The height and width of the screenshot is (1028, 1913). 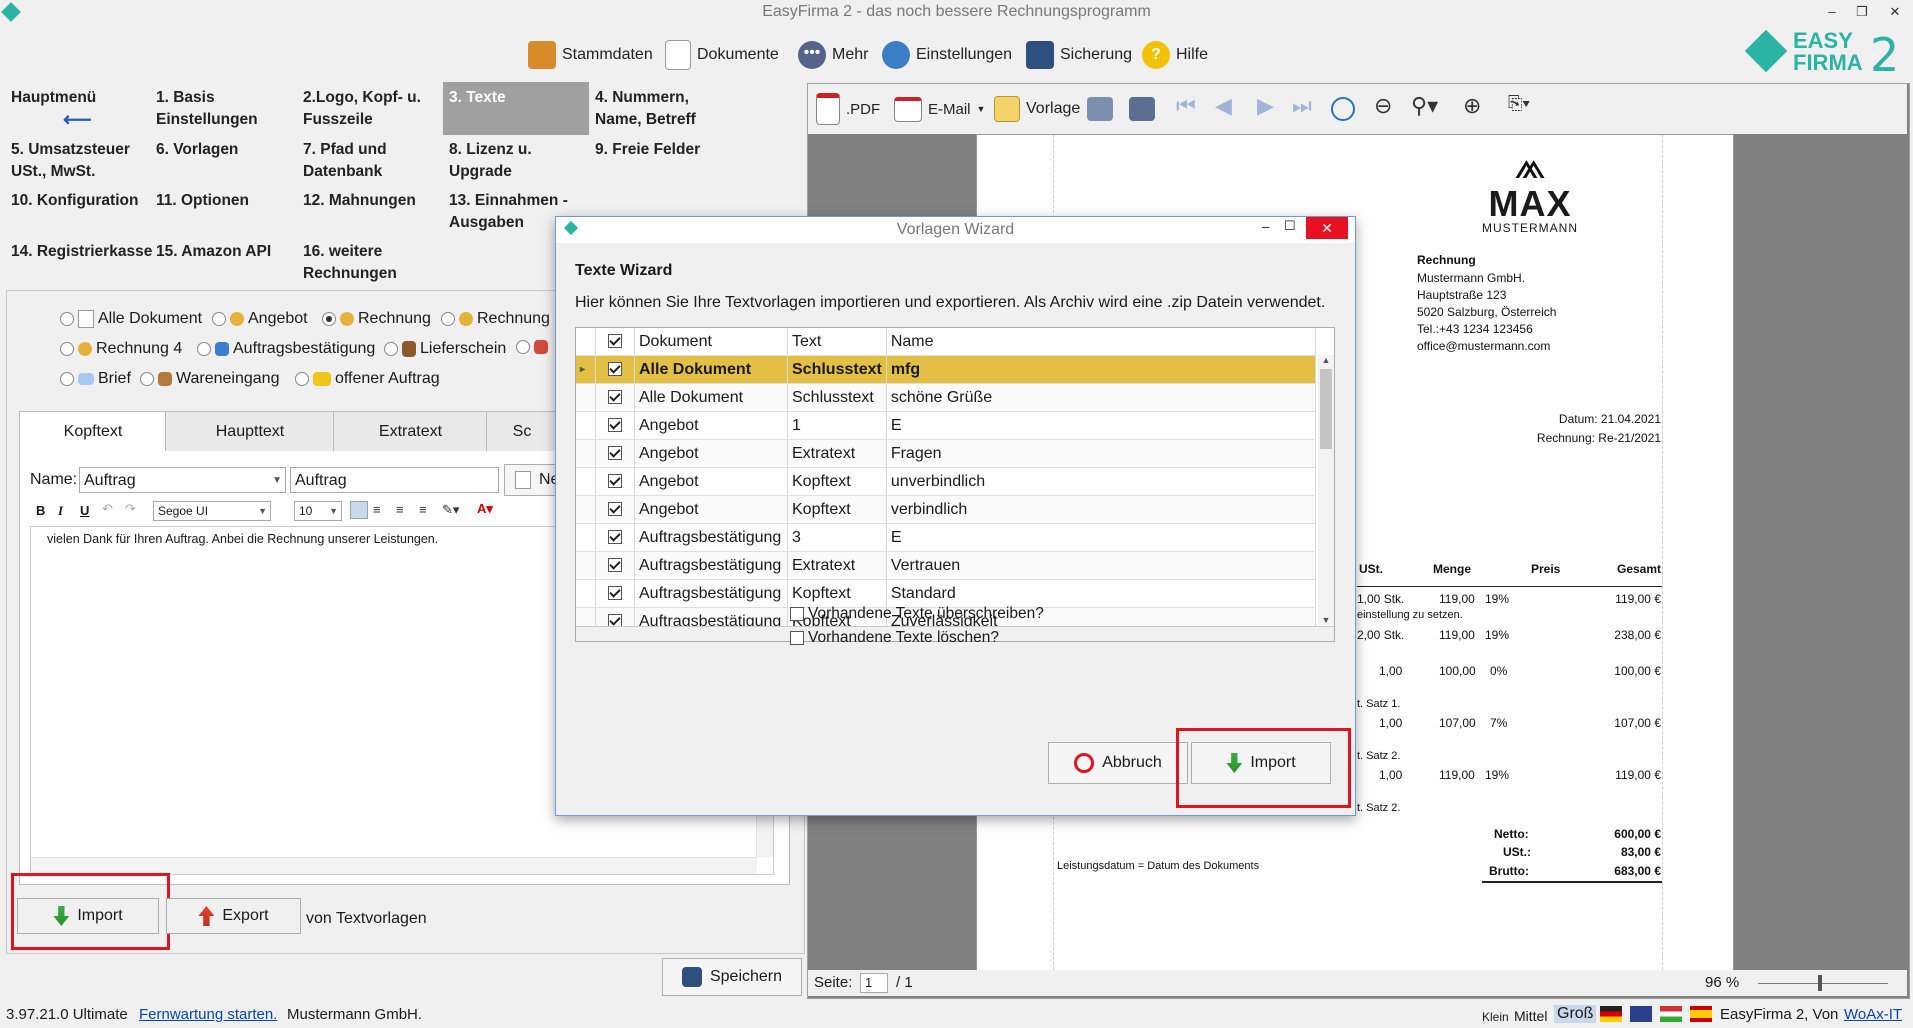 I want to click on last-page-icon: ⏭, so click(x=1302, y=106).